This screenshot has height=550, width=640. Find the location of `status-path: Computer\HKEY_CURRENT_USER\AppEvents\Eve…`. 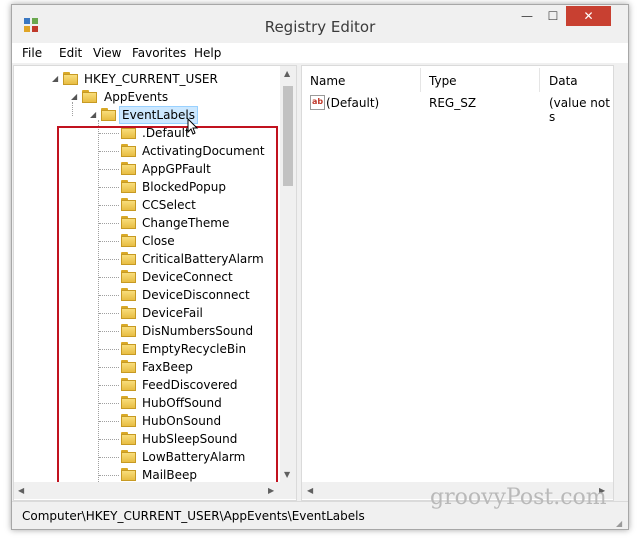

status-path: Computer\HKEY_CURRENT_USER\AppEvents\Eve… is located at coordinates (193, 516).